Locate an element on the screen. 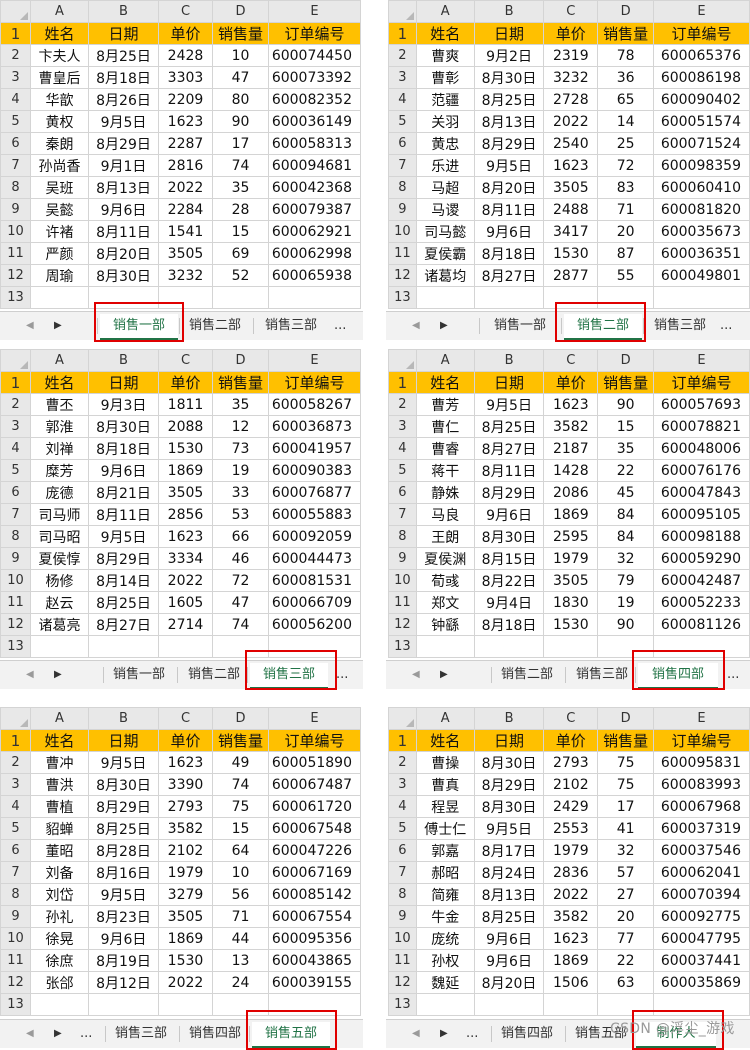  header-cell: 销售量 is located at coordinates (240, 382).